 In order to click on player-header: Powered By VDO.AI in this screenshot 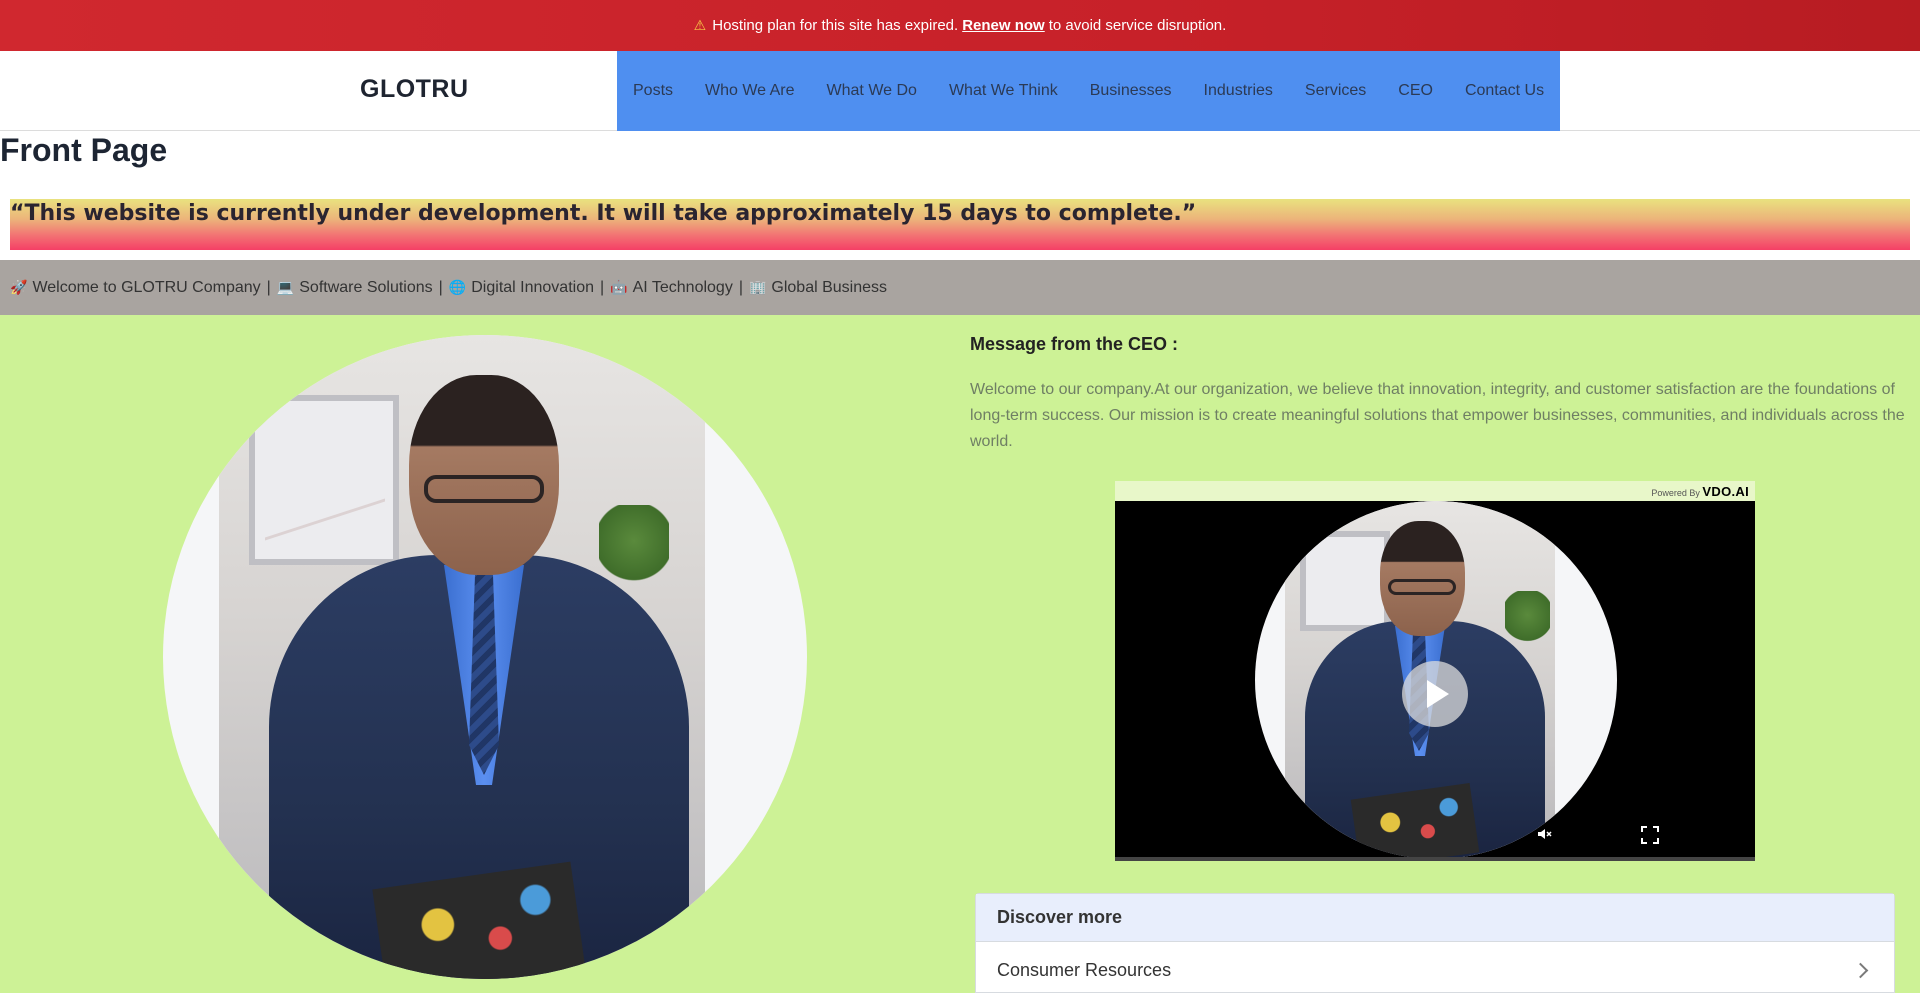, I will do `click(1435, 491)`.